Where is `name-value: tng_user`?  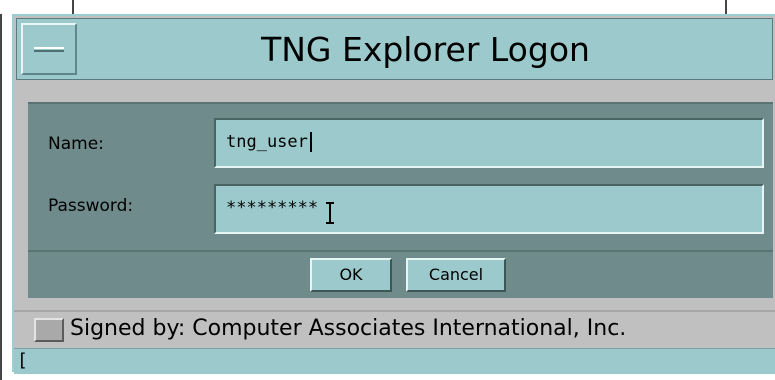
name-value: tng_user is located at coordinates (267, 142).